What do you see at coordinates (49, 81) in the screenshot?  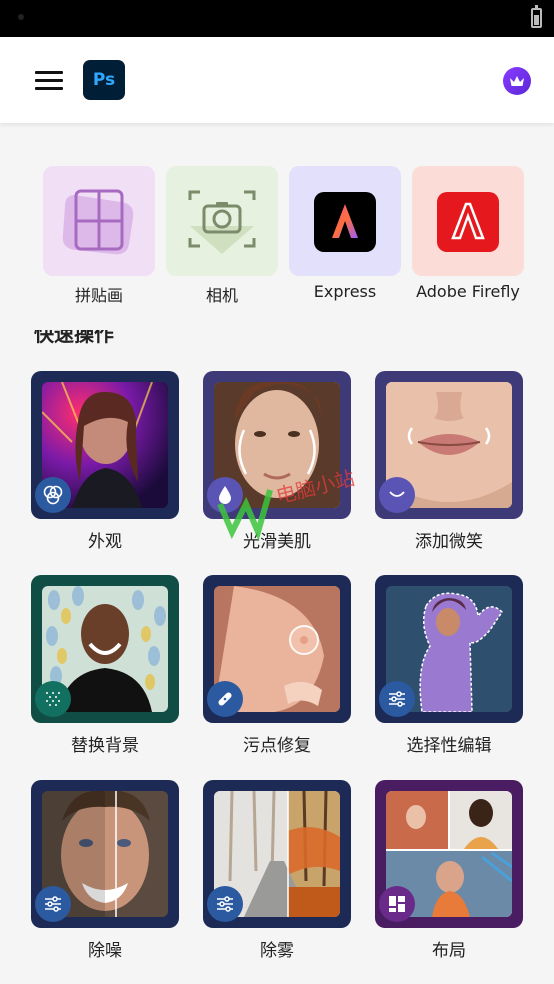 I see `hamburger-menu-icon` at bounding box center [49, 81].